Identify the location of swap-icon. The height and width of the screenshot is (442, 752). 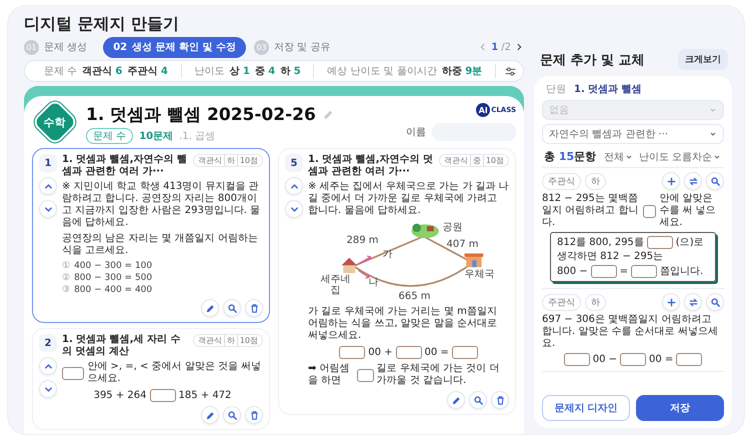
(693, 181).